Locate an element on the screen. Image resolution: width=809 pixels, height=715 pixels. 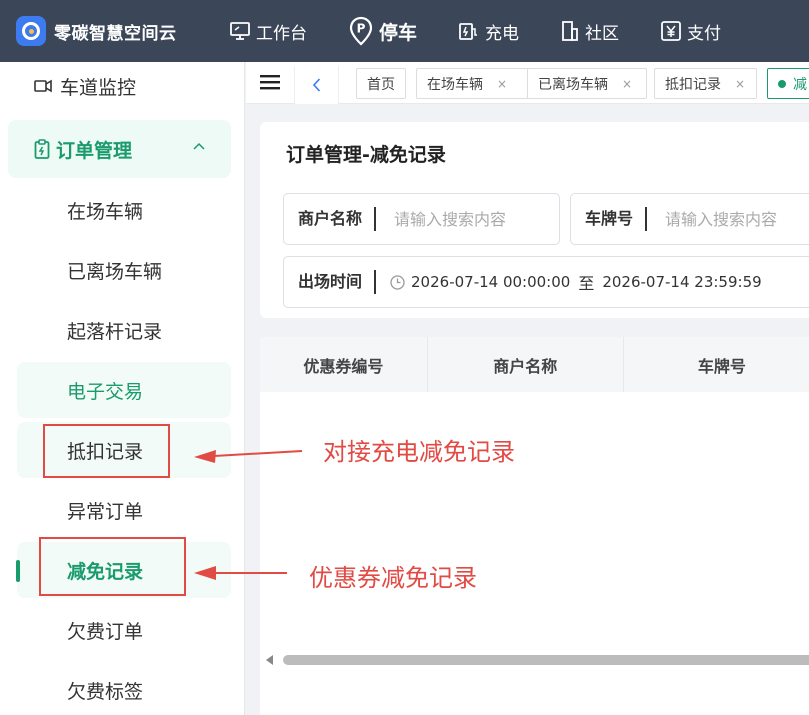
annotation-reduction-note: 优惠券减免记录 is located at coordinates (393, 578).